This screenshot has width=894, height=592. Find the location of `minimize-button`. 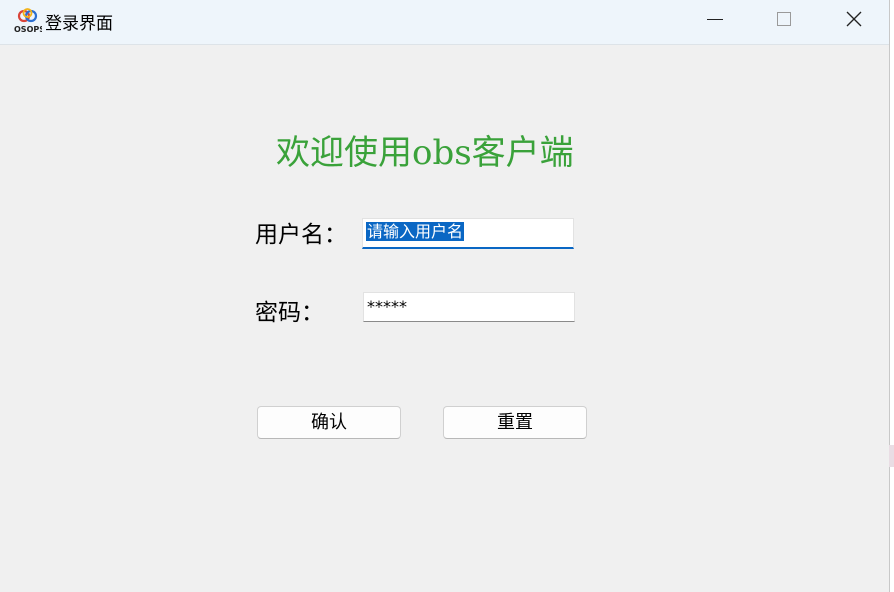

minimize-button is located at coordinates (715, 22).